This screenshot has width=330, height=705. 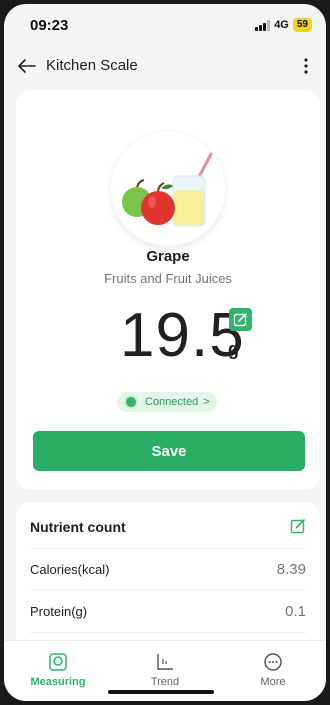 I want to click on food-image, so click(x=168, y=189).